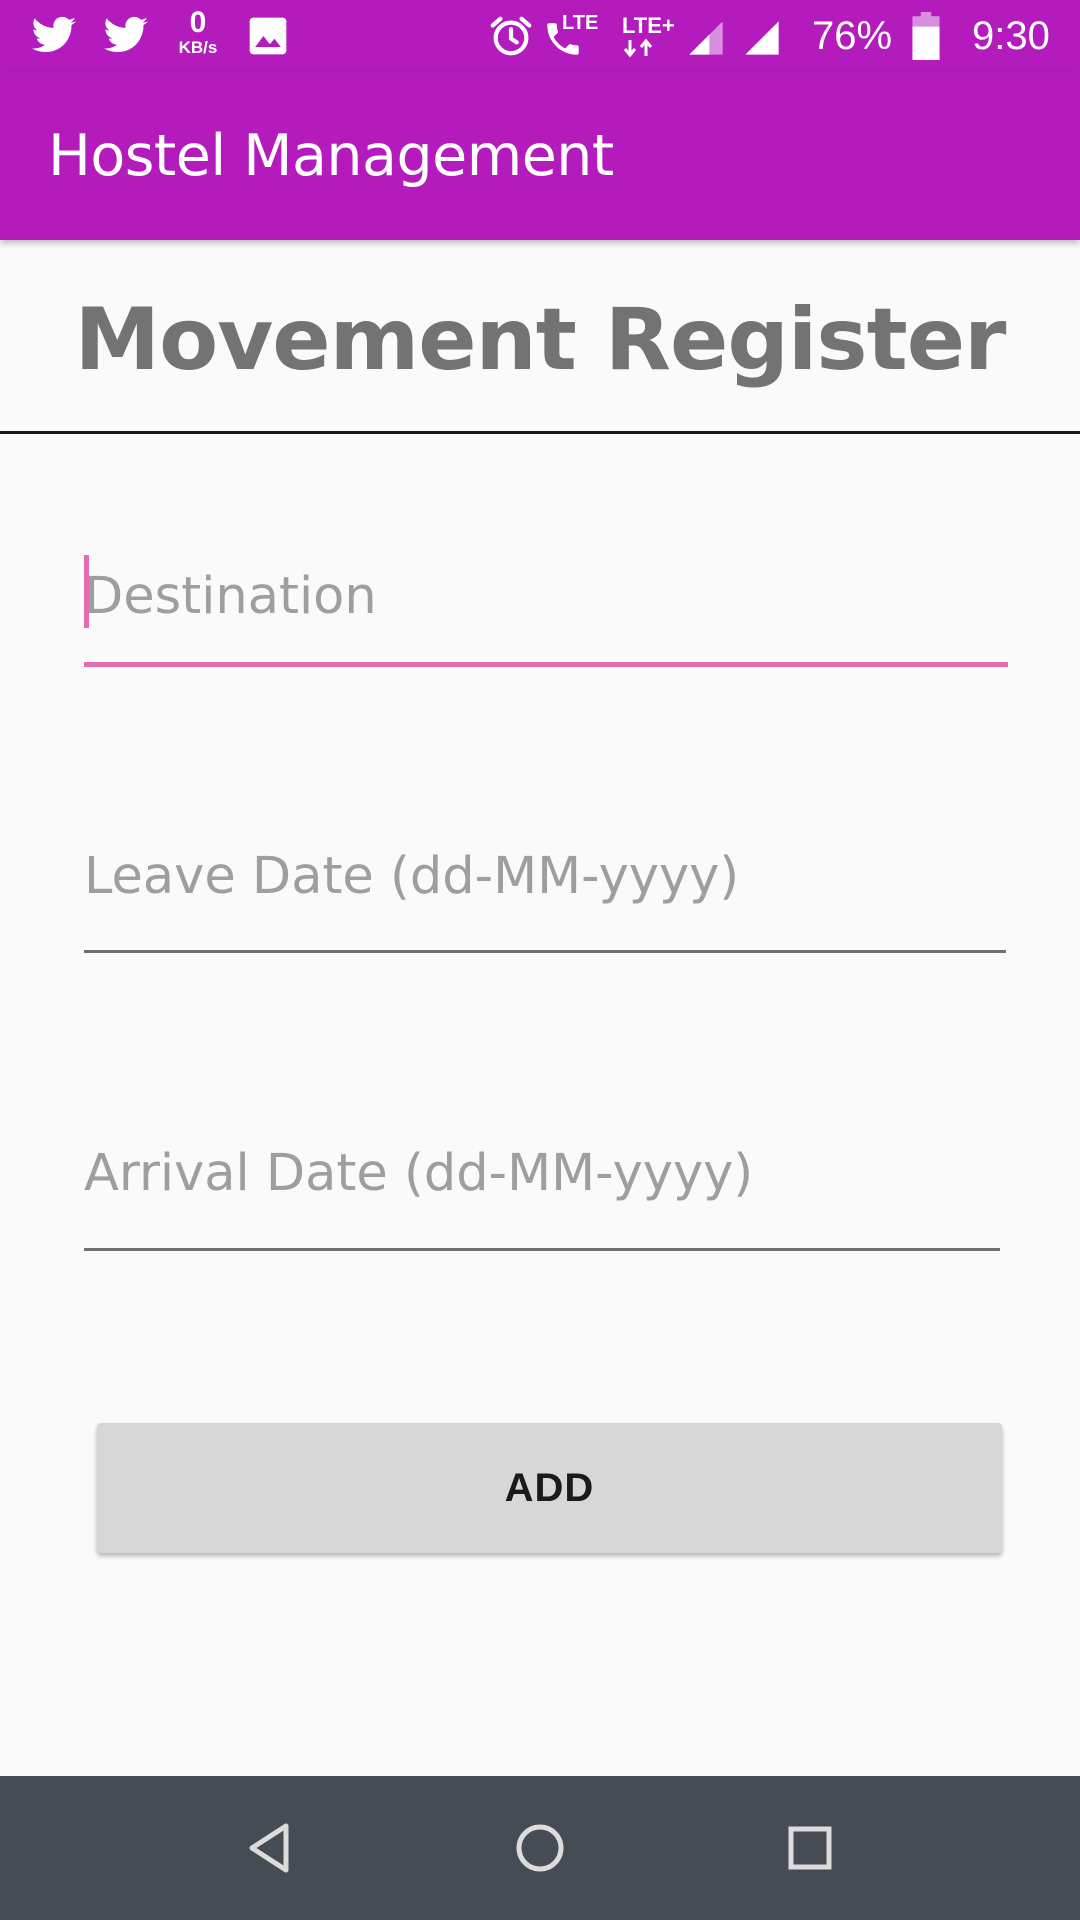  I want to click on destination-input, so click(546, 596).